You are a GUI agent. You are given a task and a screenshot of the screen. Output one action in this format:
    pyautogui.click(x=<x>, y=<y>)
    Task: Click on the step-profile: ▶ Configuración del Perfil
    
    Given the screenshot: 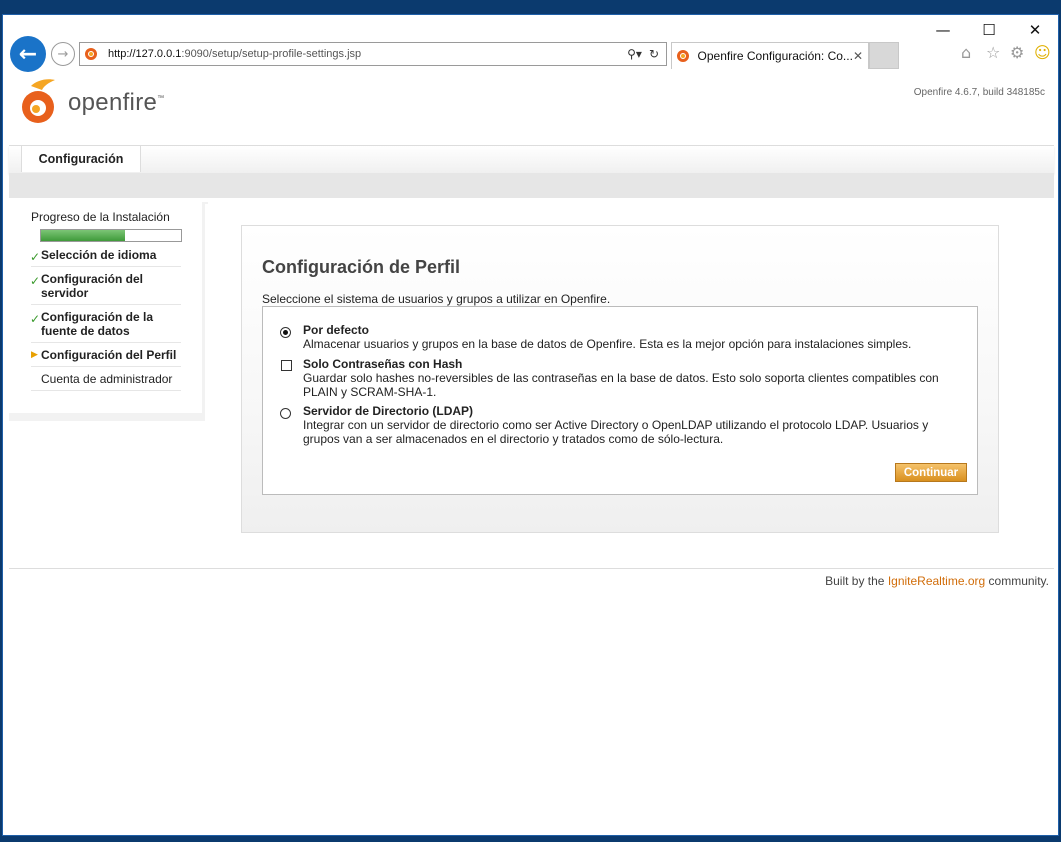 What is the action you would take?
    pyautogui.click(x=106, y=355)
    